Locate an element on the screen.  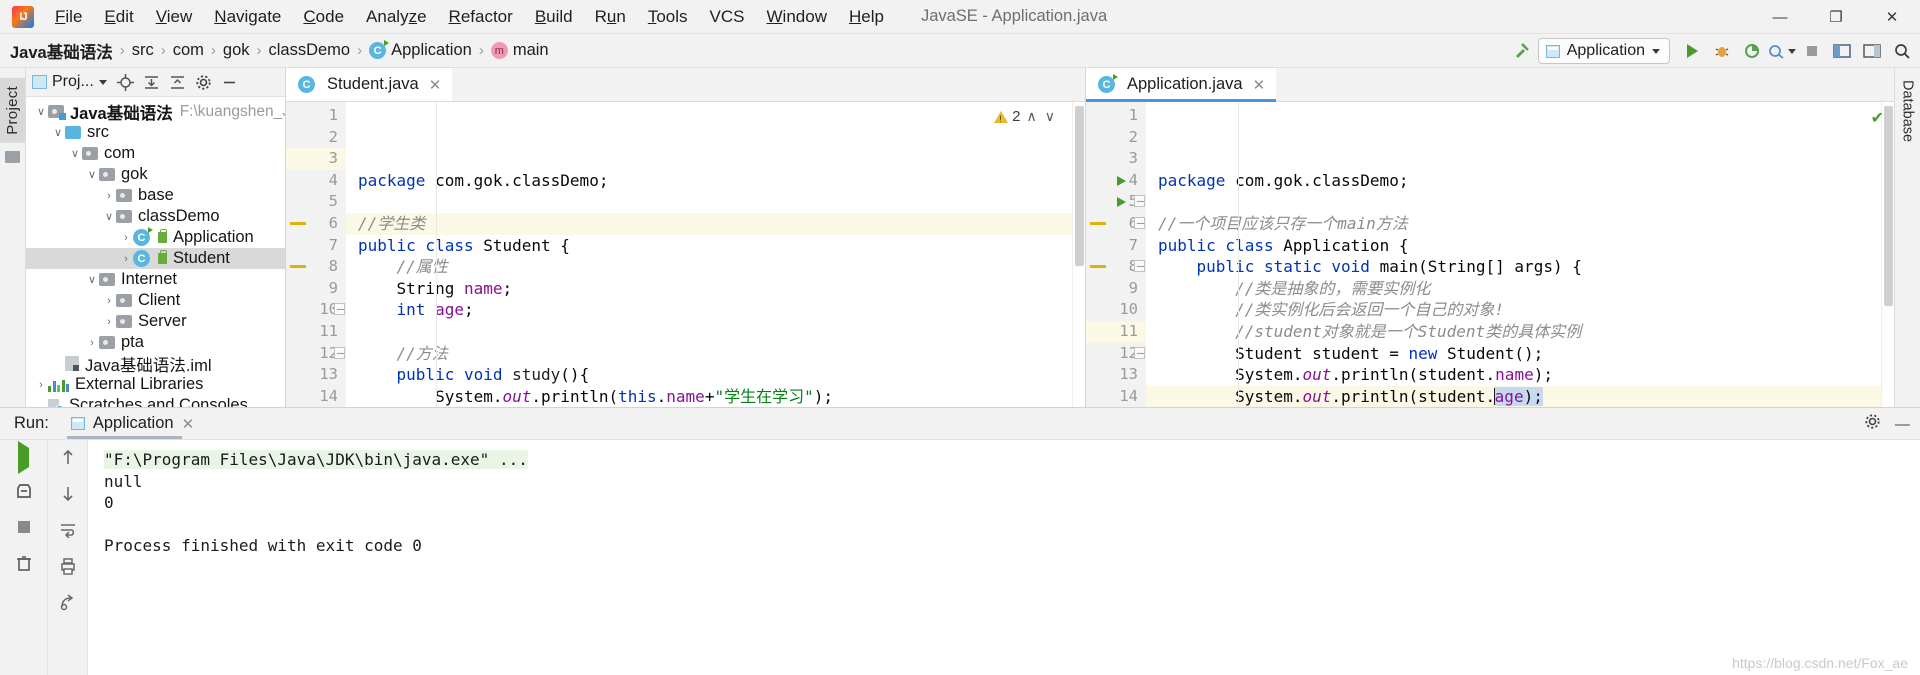
minimize-panel-icon: — is located at coordinates (1902, 424).